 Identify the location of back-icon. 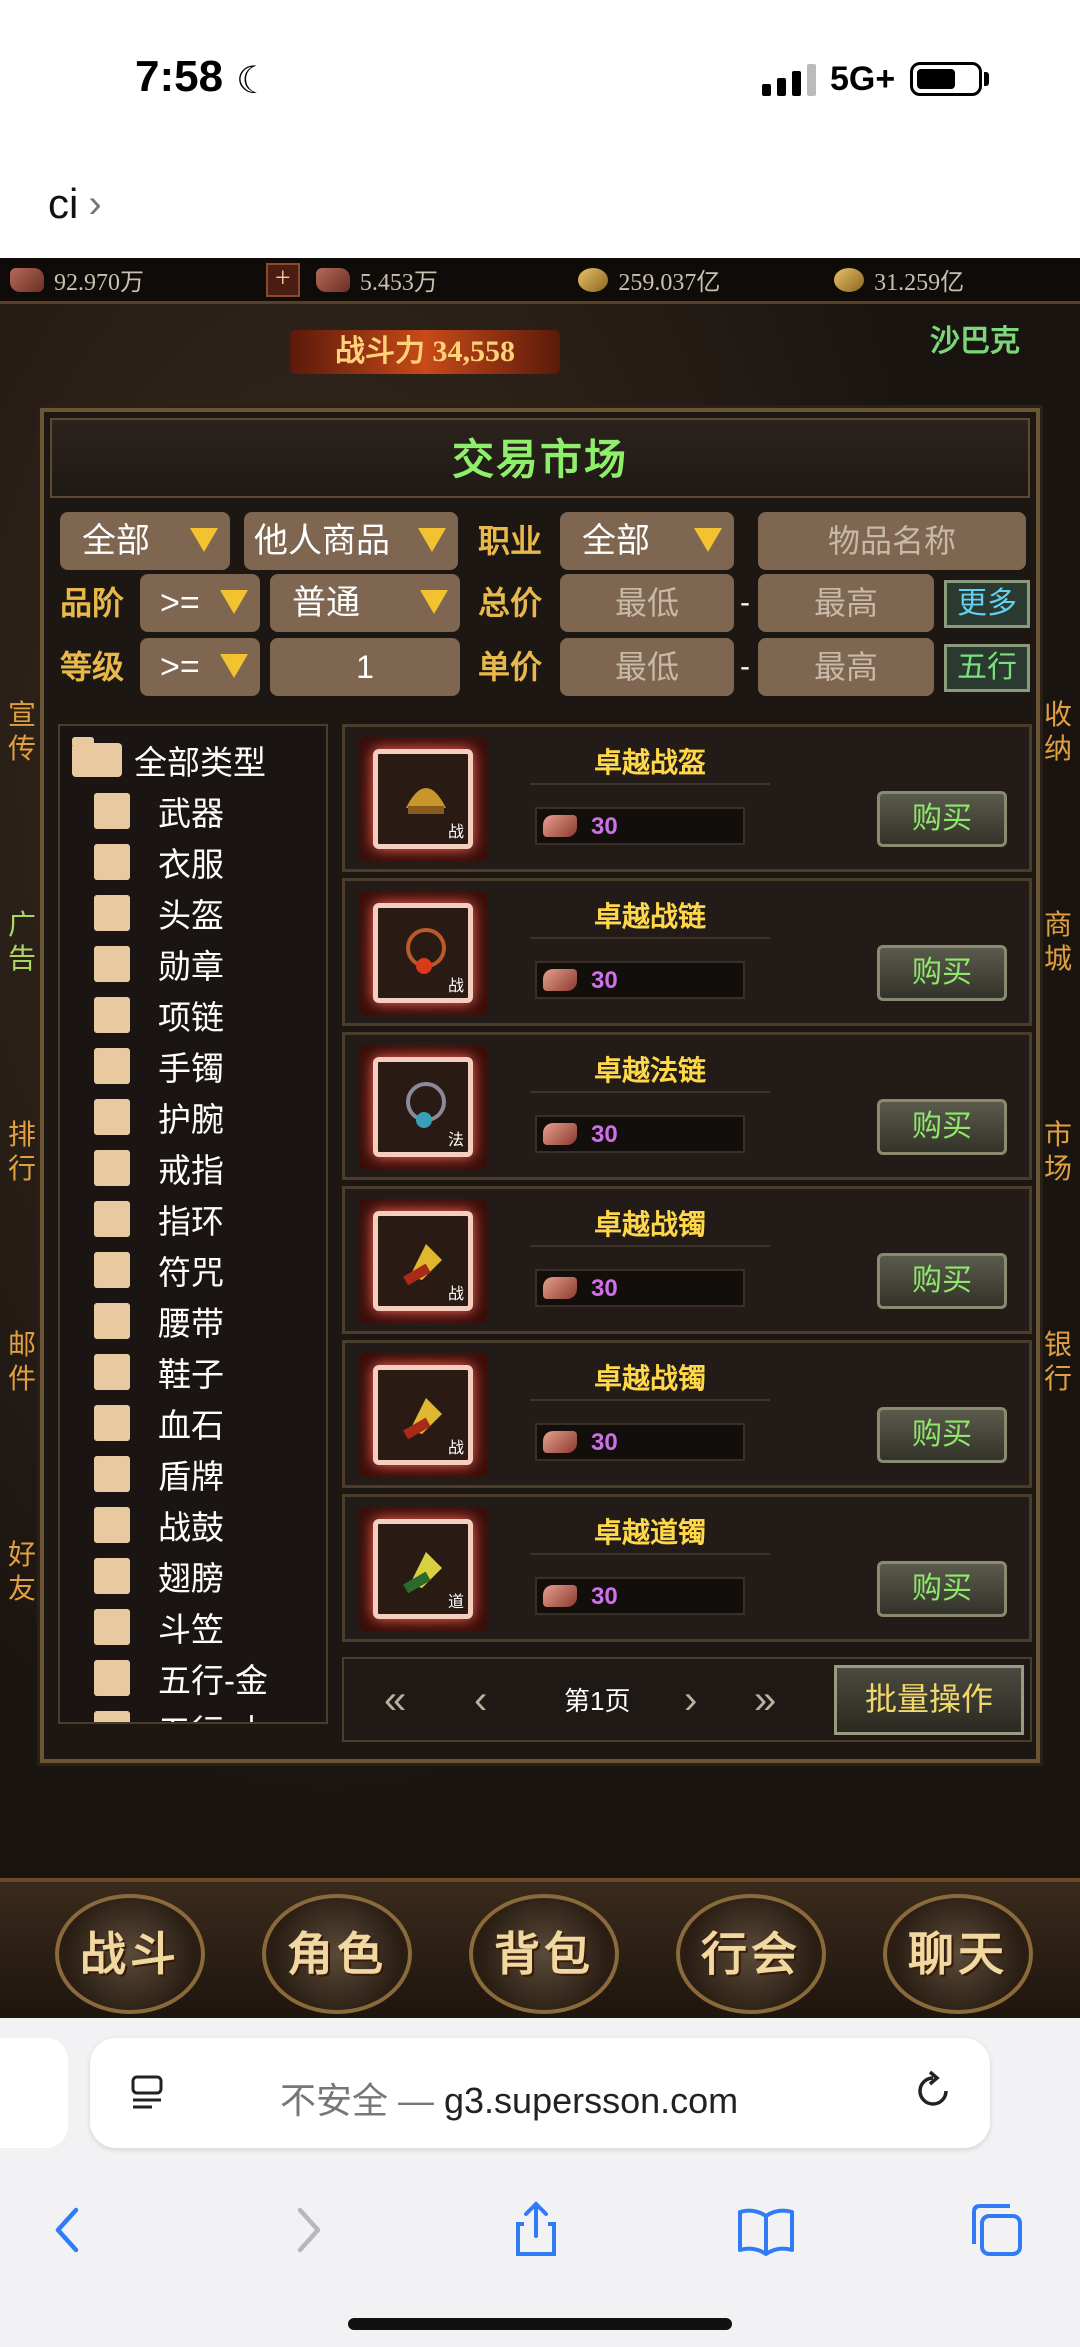
(70, 2230).